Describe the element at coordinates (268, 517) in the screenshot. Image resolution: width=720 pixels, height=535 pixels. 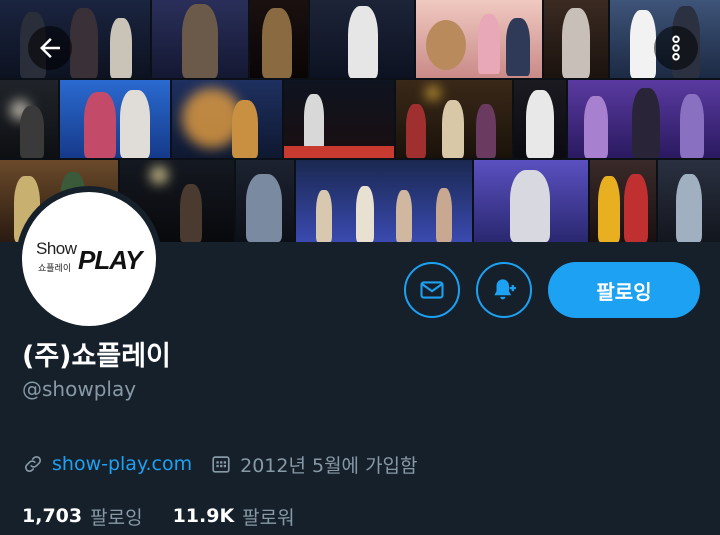
I see `followers-label: 팔로워` at that location.